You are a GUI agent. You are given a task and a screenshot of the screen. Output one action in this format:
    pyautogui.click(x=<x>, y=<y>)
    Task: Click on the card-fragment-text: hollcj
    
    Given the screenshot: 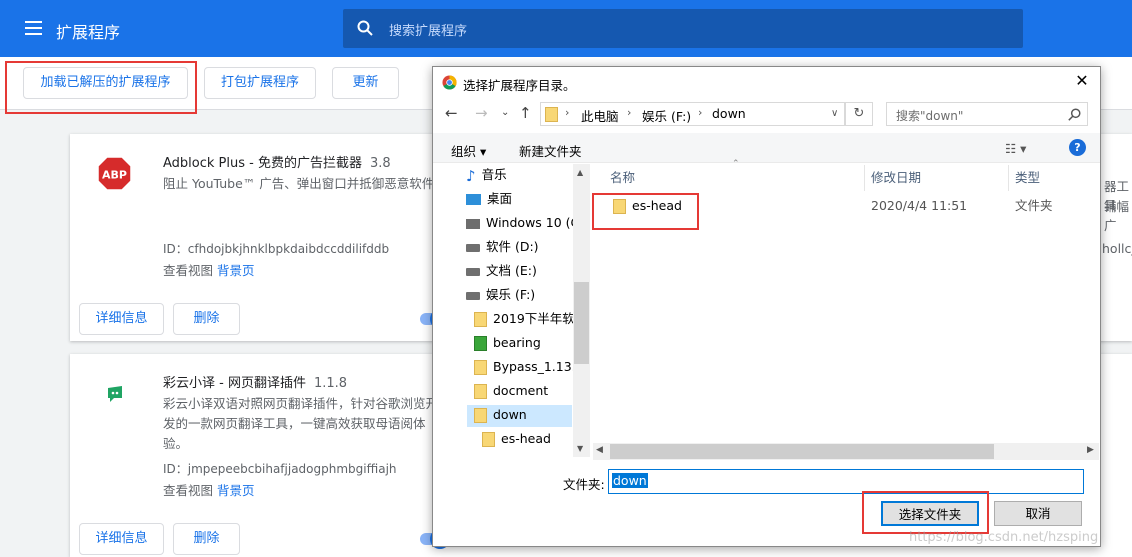 What is the action you would take?
    pyautogui.click(x=1117, y=248)
    